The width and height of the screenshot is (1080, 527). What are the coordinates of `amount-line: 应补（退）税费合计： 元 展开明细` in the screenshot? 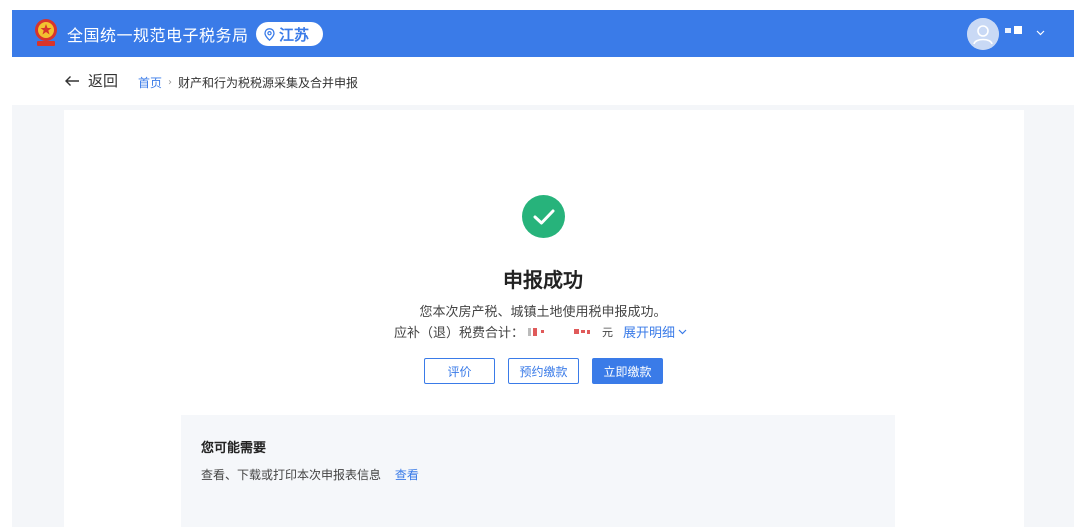 It's located at (540, 331).